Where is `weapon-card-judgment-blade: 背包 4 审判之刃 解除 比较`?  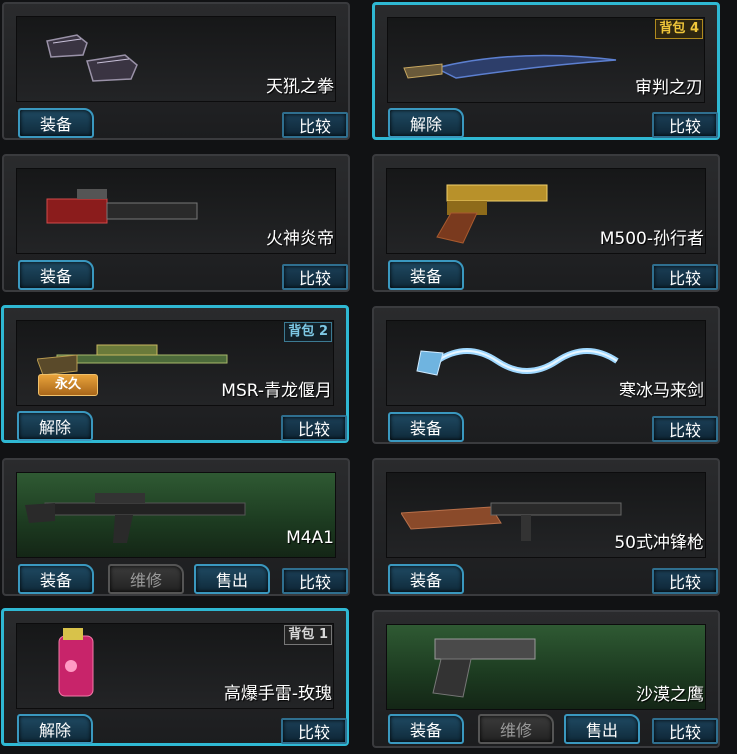 weapon-card-judgment-blade: 背包 4 审判之刃 解除 比较 is located at coordinates (546, 71).